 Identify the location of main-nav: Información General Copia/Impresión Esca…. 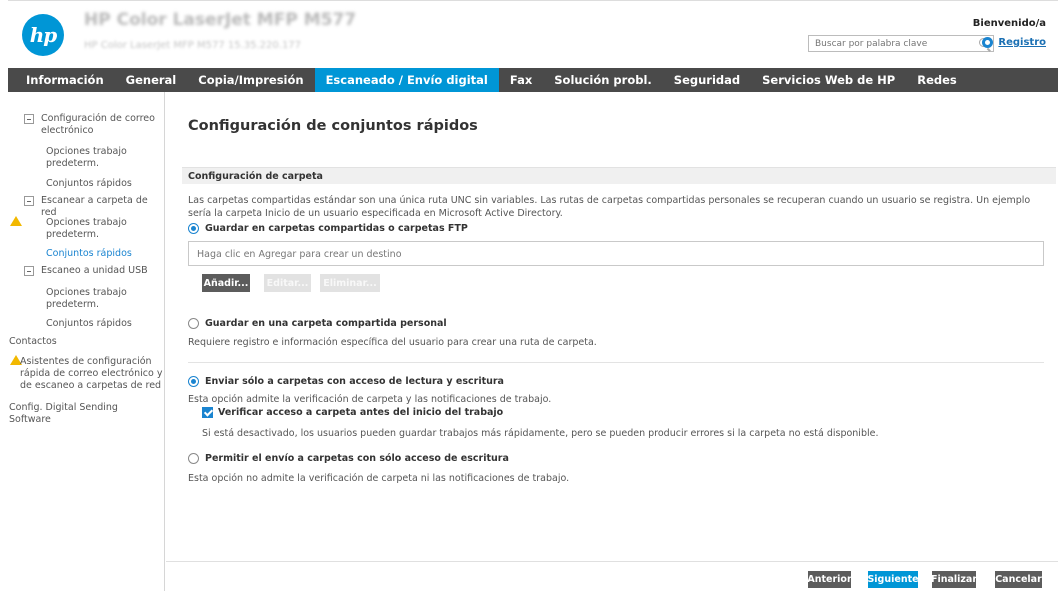
(533, 80).